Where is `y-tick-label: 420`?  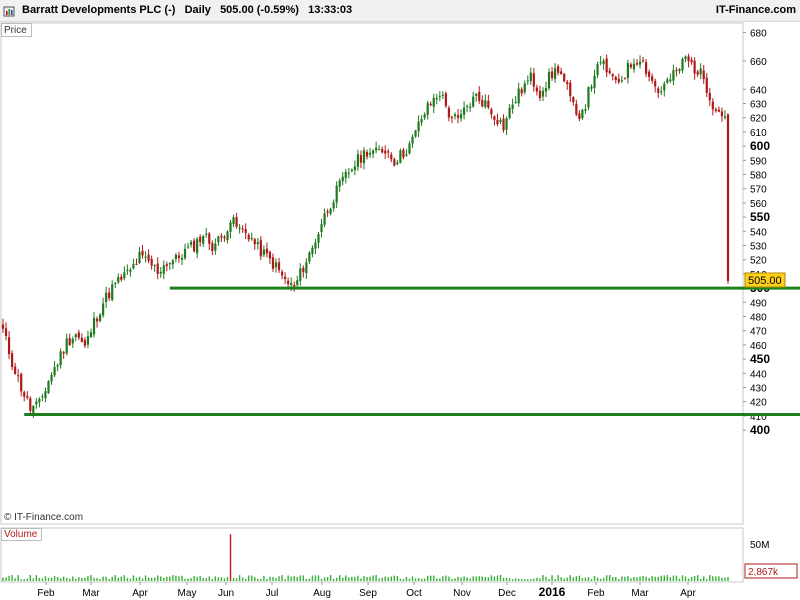 y-tick-label: 420 is located at coordinates (758, 403).